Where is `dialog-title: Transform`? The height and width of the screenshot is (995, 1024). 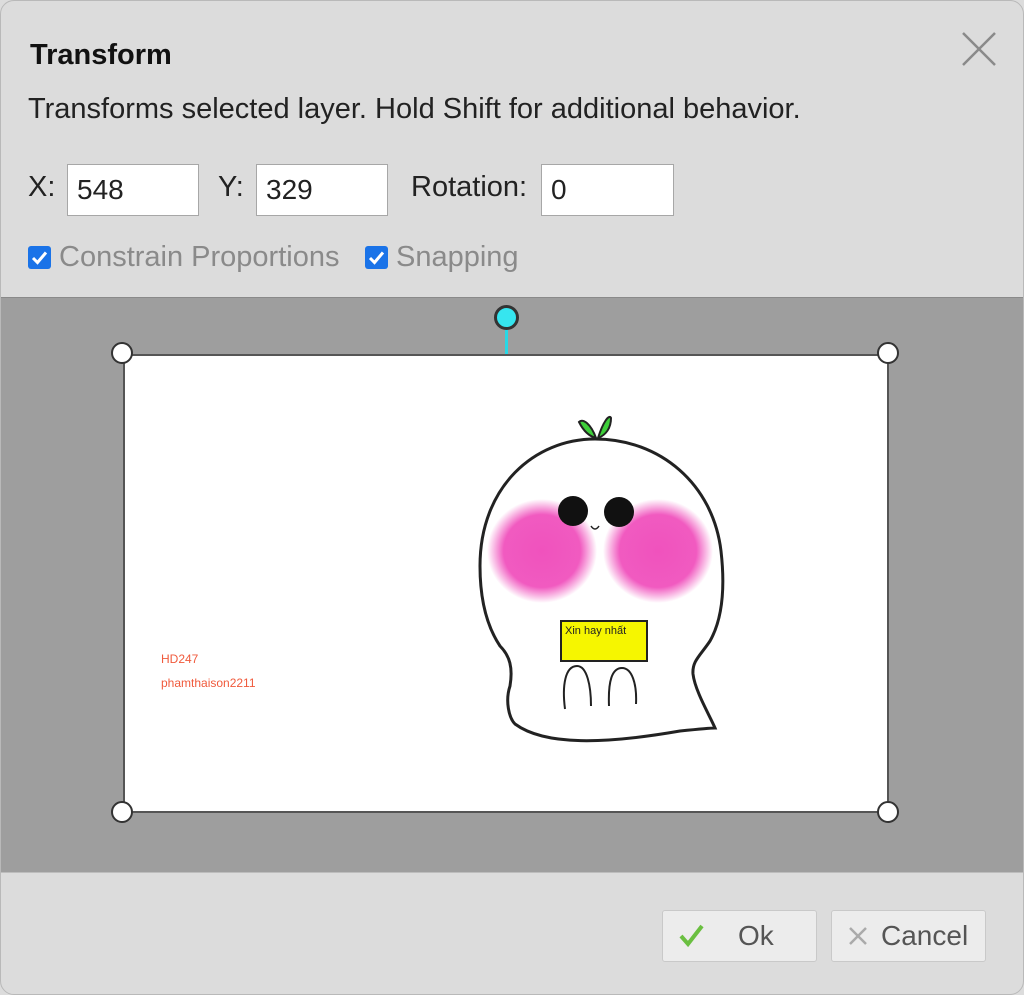
dialog-title: Transform is located at coordinates (101, 55).